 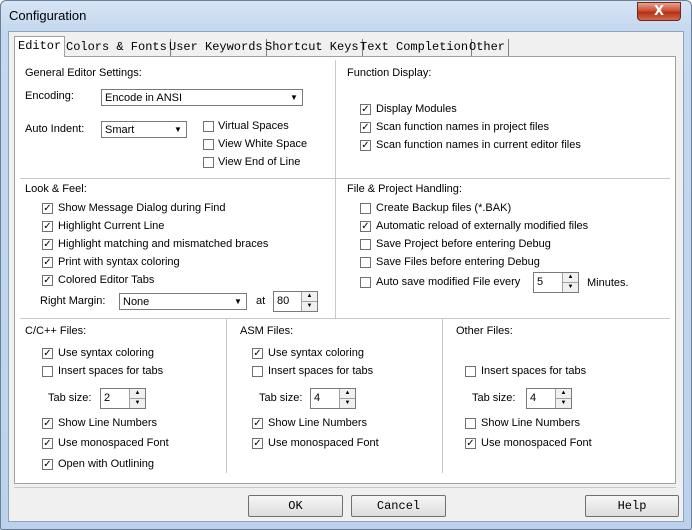 What do you see at coordinates (47, 208) in the screenshot?
I see `show-message-dialog-checkbox: ✓` at bounding box center [47, 208].